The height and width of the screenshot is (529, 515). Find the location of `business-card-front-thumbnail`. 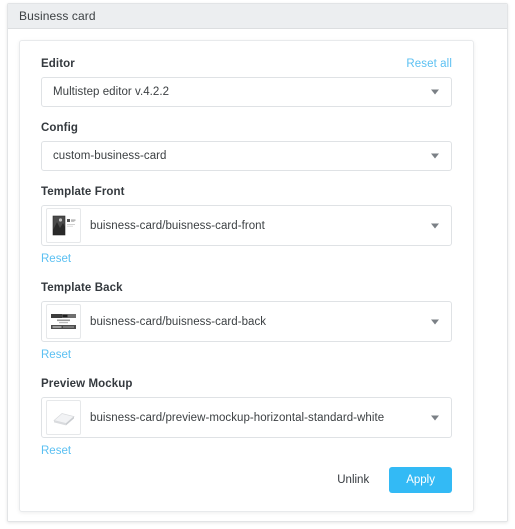

business-card-front-thumbnail is located at coordinates (63, 225).